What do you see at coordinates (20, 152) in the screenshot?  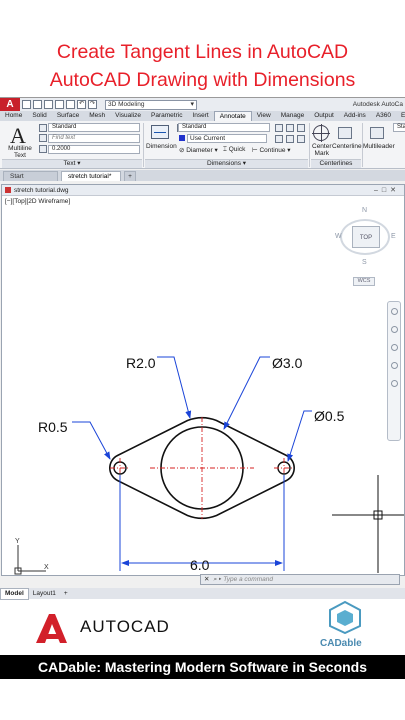 I see `multiline-text-button: Multiline Text` at bounding box center [20, 152].